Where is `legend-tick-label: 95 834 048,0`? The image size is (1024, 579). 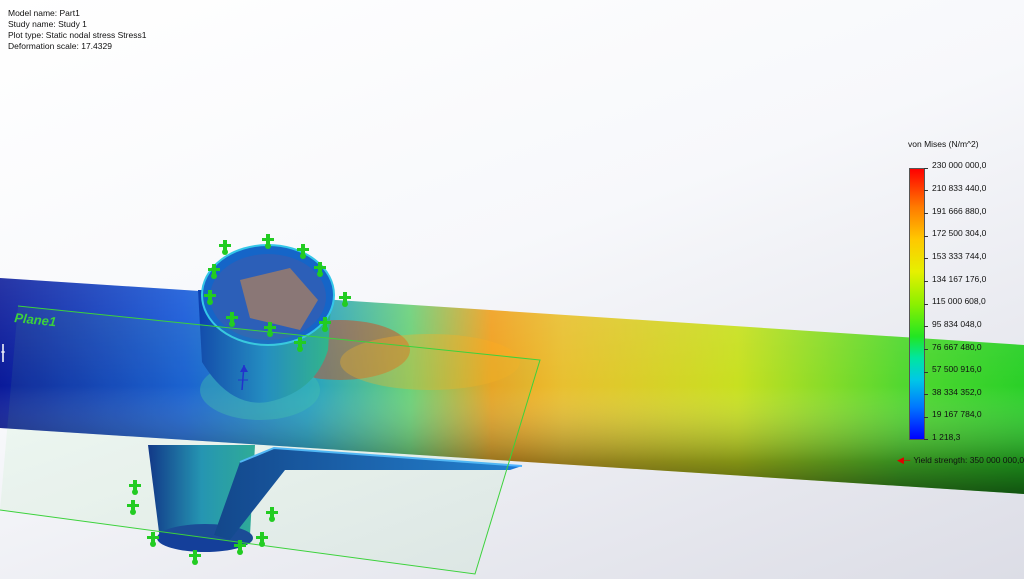 legend-tick-label: 95 834 048,0 is located at coordinates (957, 324).